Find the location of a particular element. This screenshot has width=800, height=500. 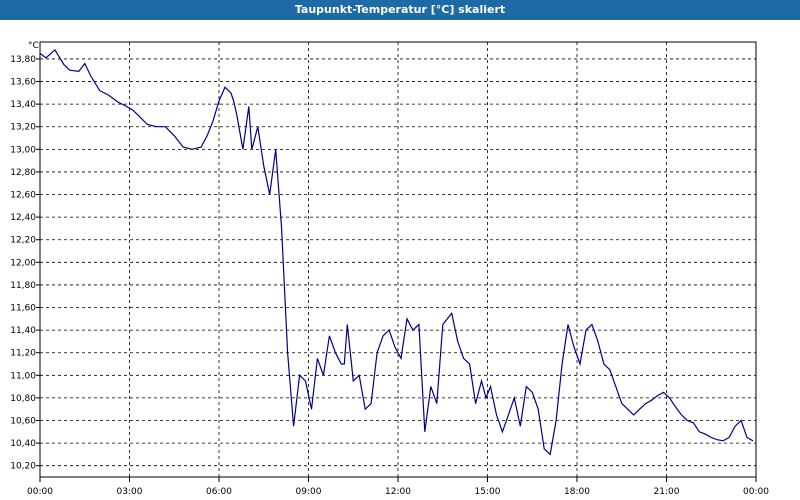

x-tick-time: 12:00 is located at coordinates (398, 492).